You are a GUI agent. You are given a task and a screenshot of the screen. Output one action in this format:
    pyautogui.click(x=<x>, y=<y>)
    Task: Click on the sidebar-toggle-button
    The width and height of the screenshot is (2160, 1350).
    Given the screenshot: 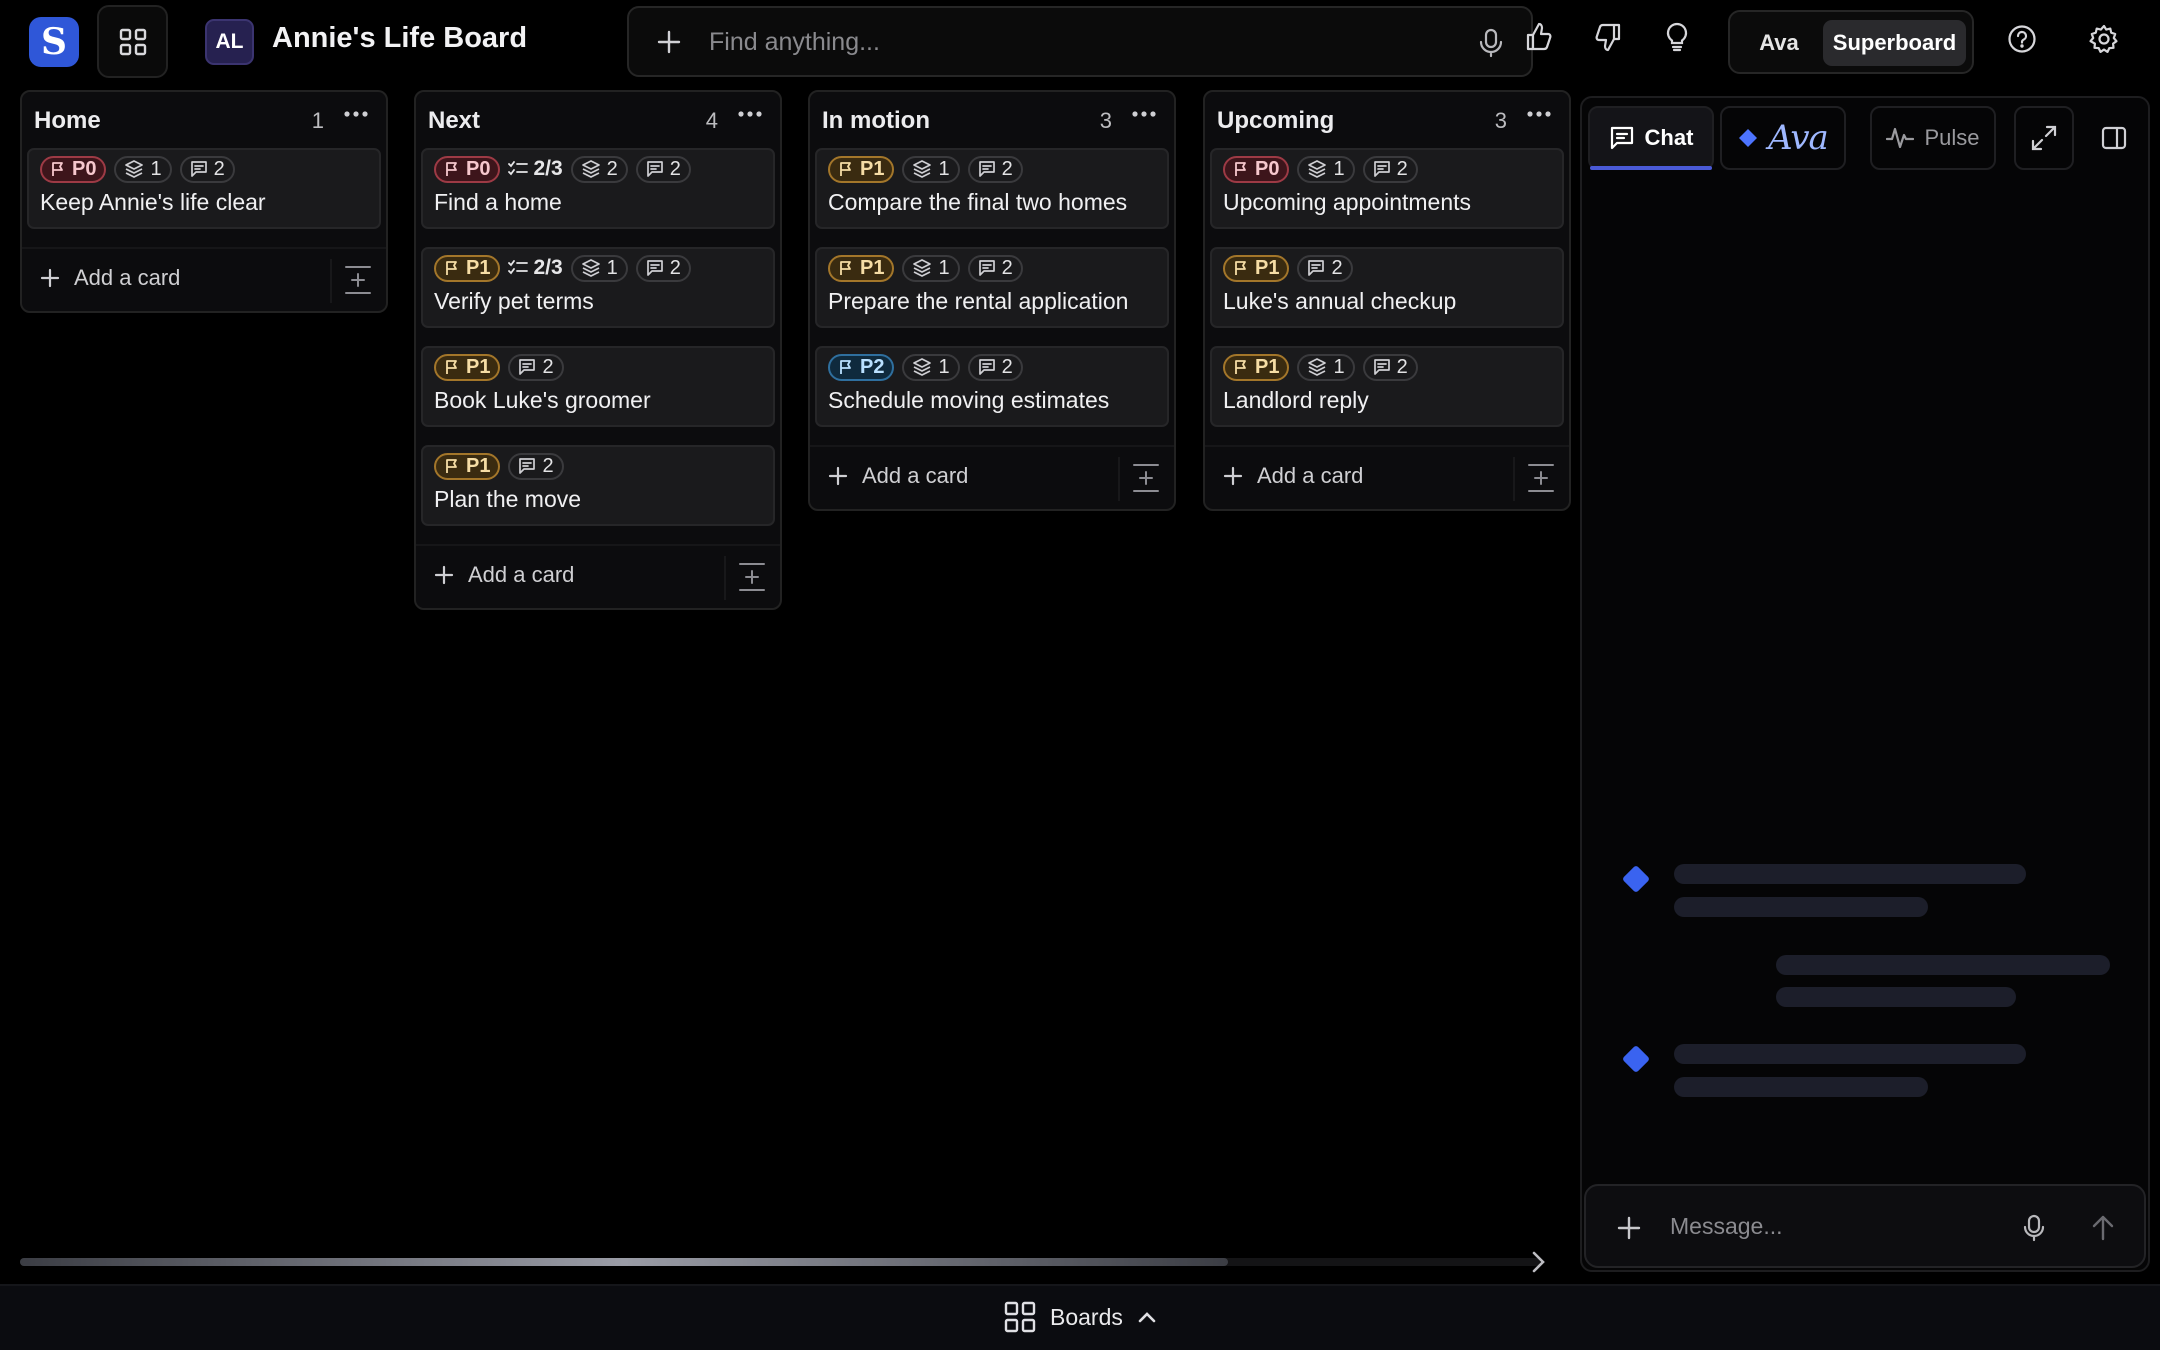 What is the action you would take?
    pyautogui.click(x=2114, y=138)
    